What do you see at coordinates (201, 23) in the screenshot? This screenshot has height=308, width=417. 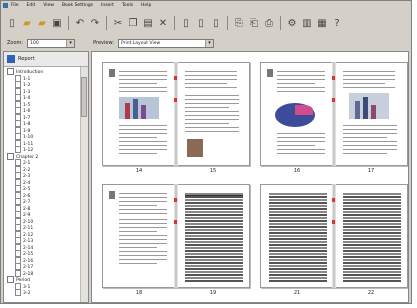 I see `page-icon-2: ▯` at bounding box center [201, 23].